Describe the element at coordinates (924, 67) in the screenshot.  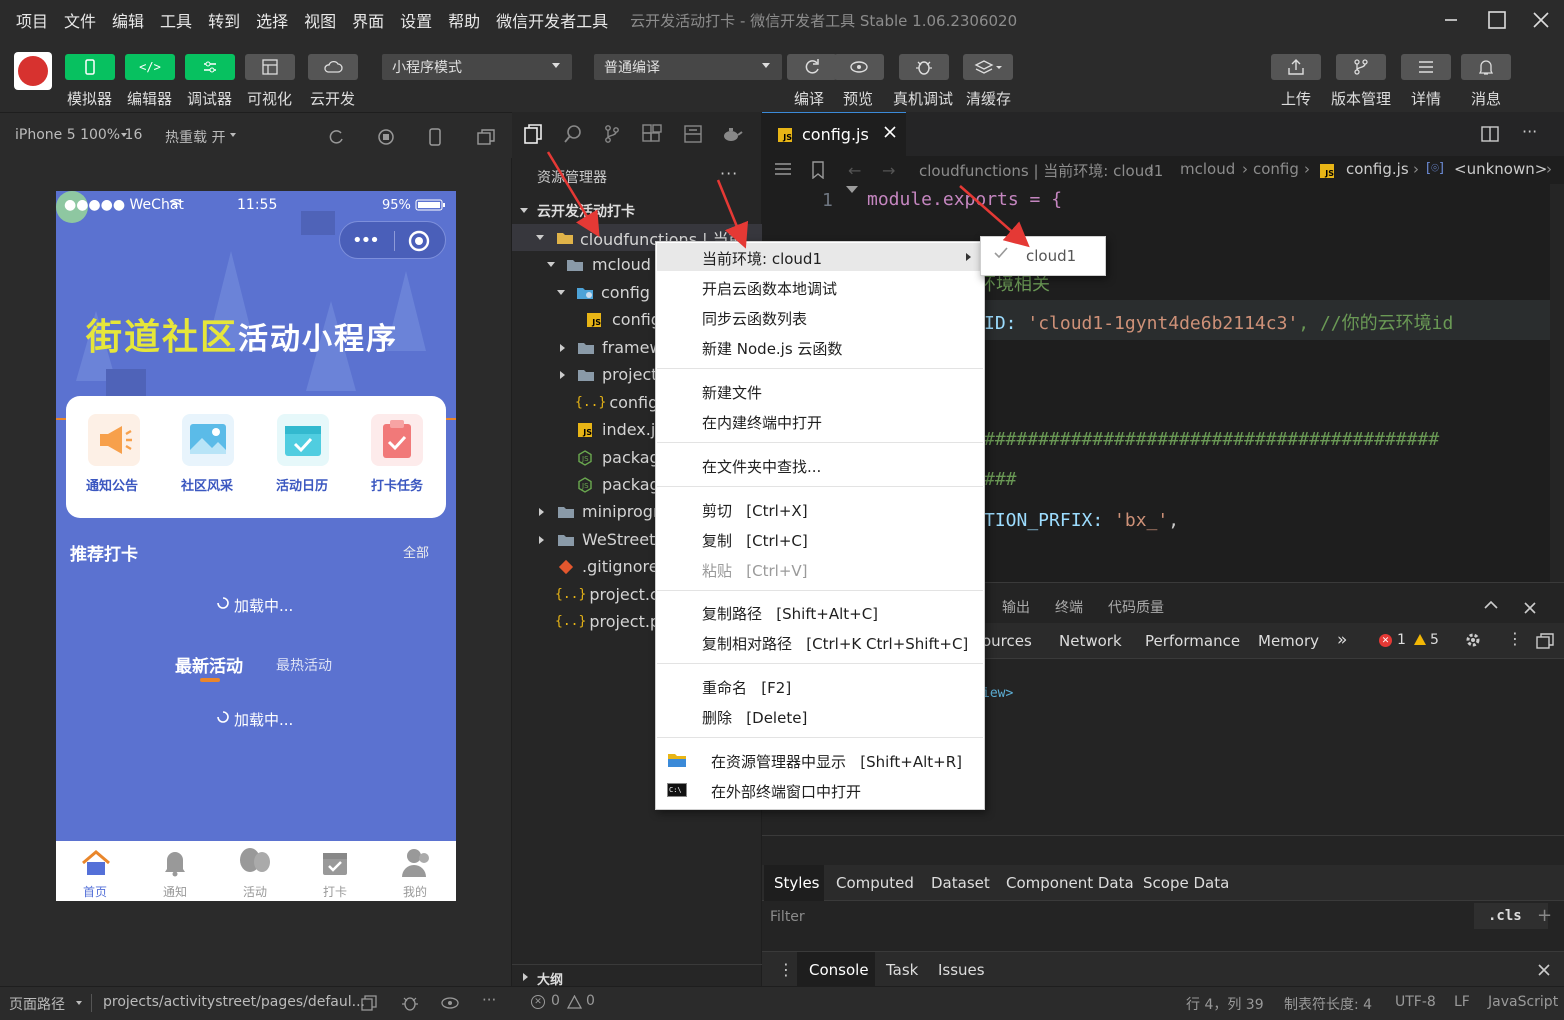
I see `remote-debug-button` at that location.